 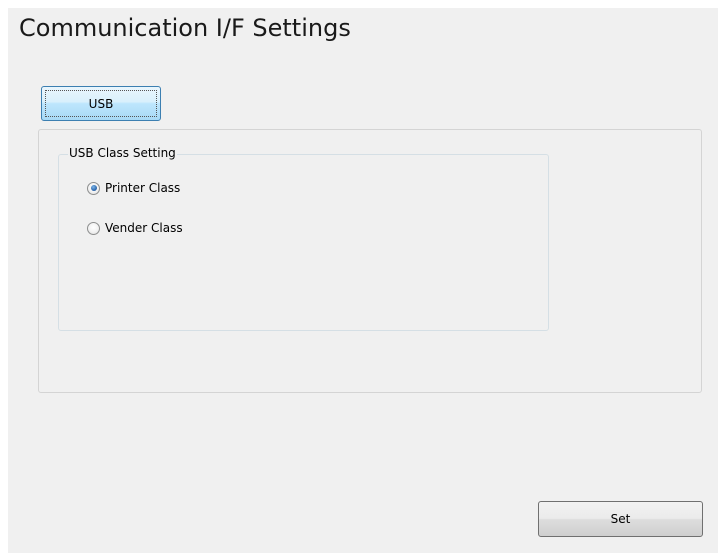 I want to click on radio-printer-class-label: Printer Class, so click(x=143, y=188).